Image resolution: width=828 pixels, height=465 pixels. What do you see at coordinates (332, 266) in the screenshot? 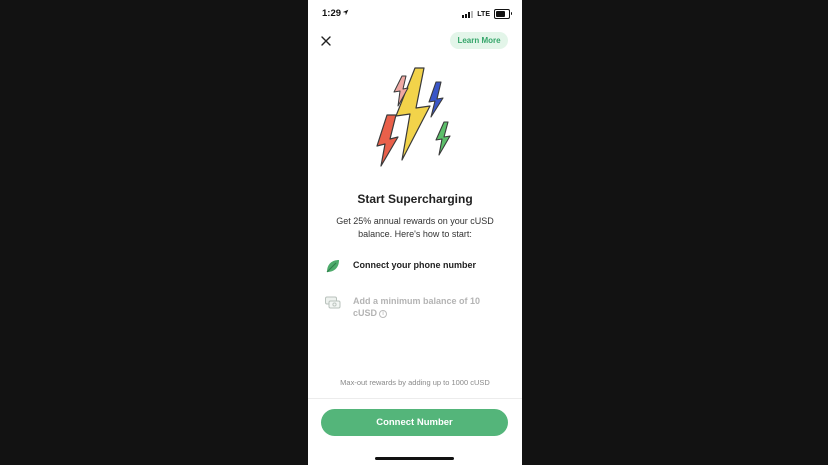
I see `leaf-icon` at bounding box center [332, 266].